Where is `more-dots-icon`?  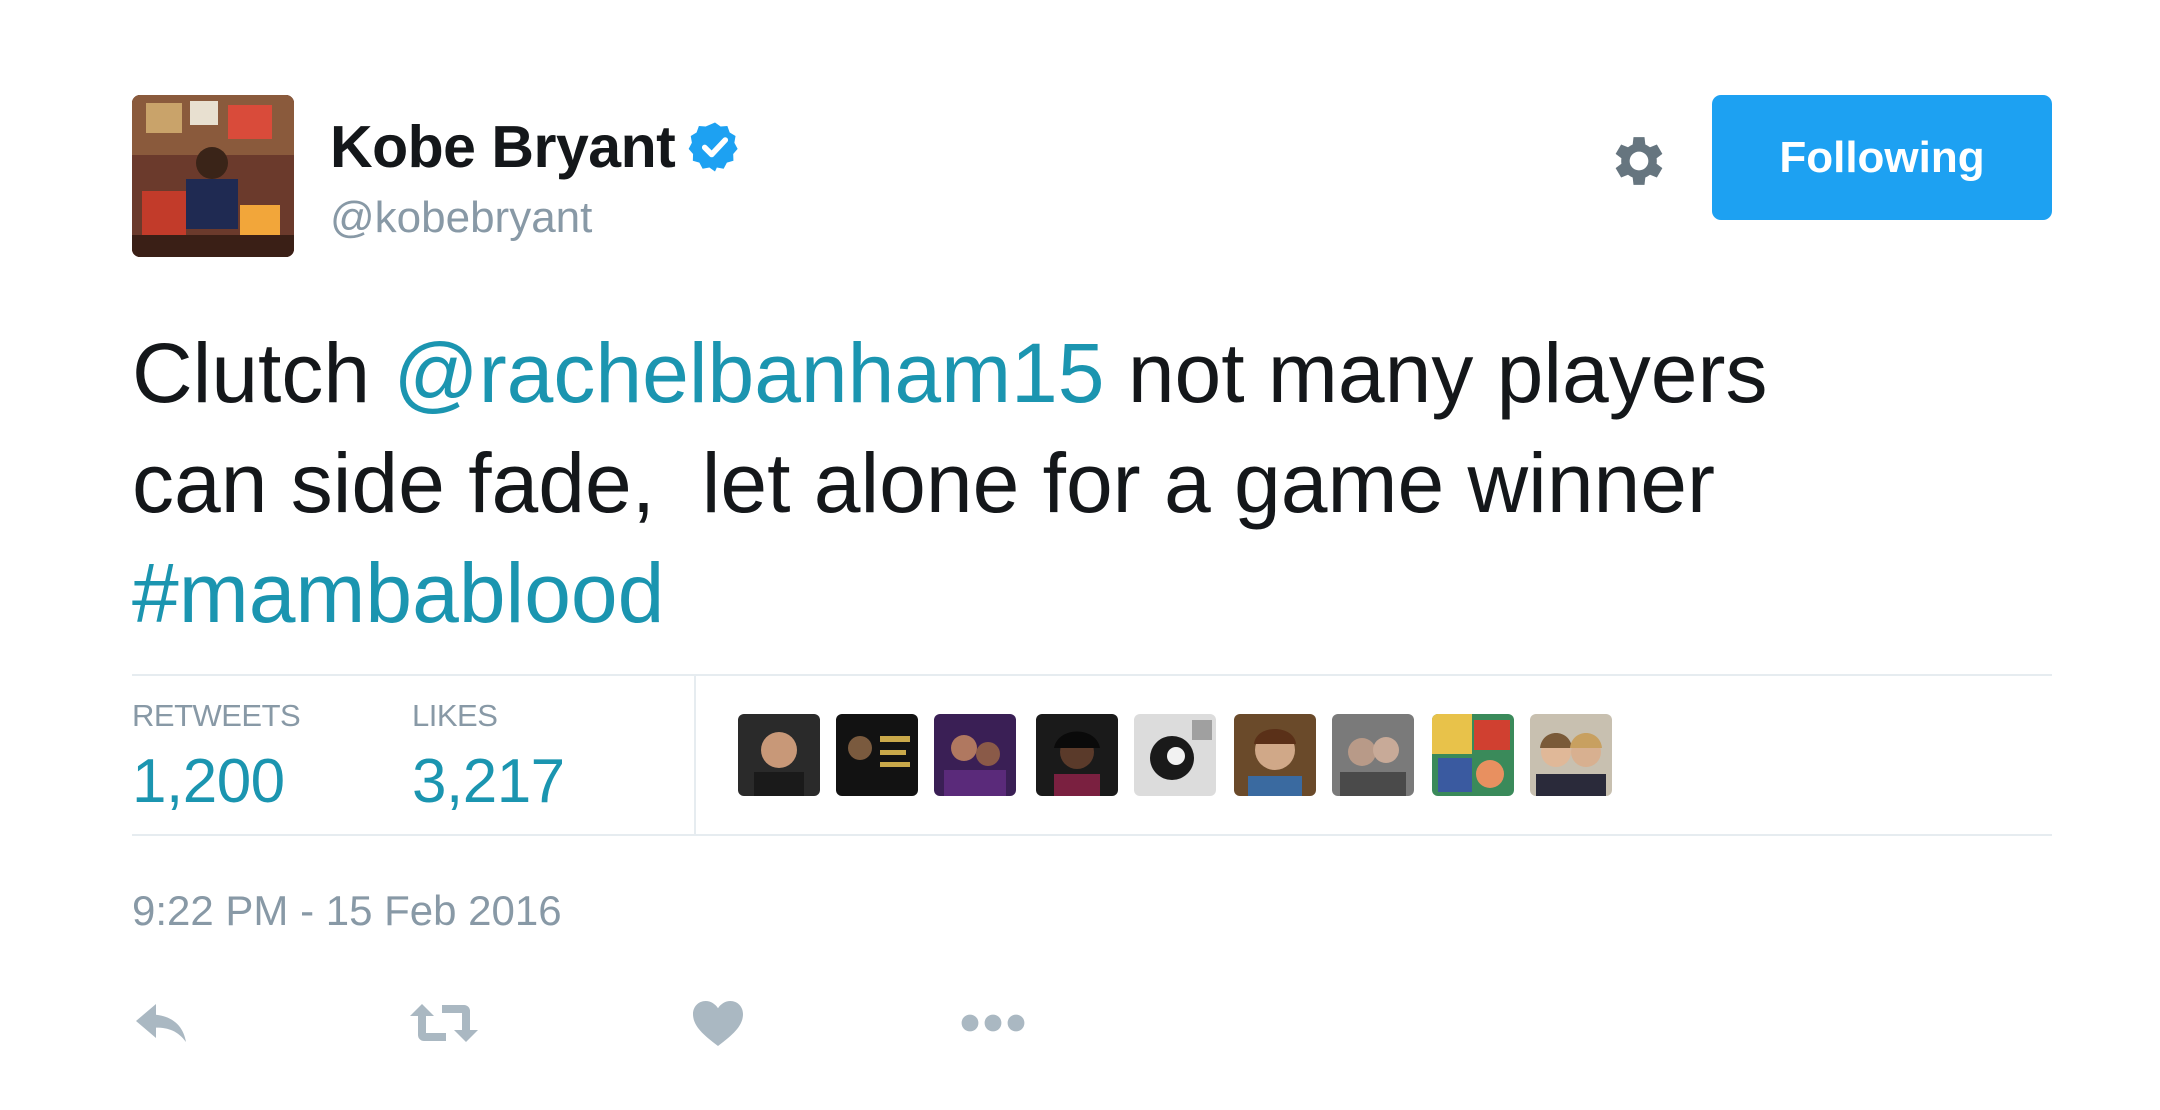
more-dots-icon is located at coordinates (993, 1023).